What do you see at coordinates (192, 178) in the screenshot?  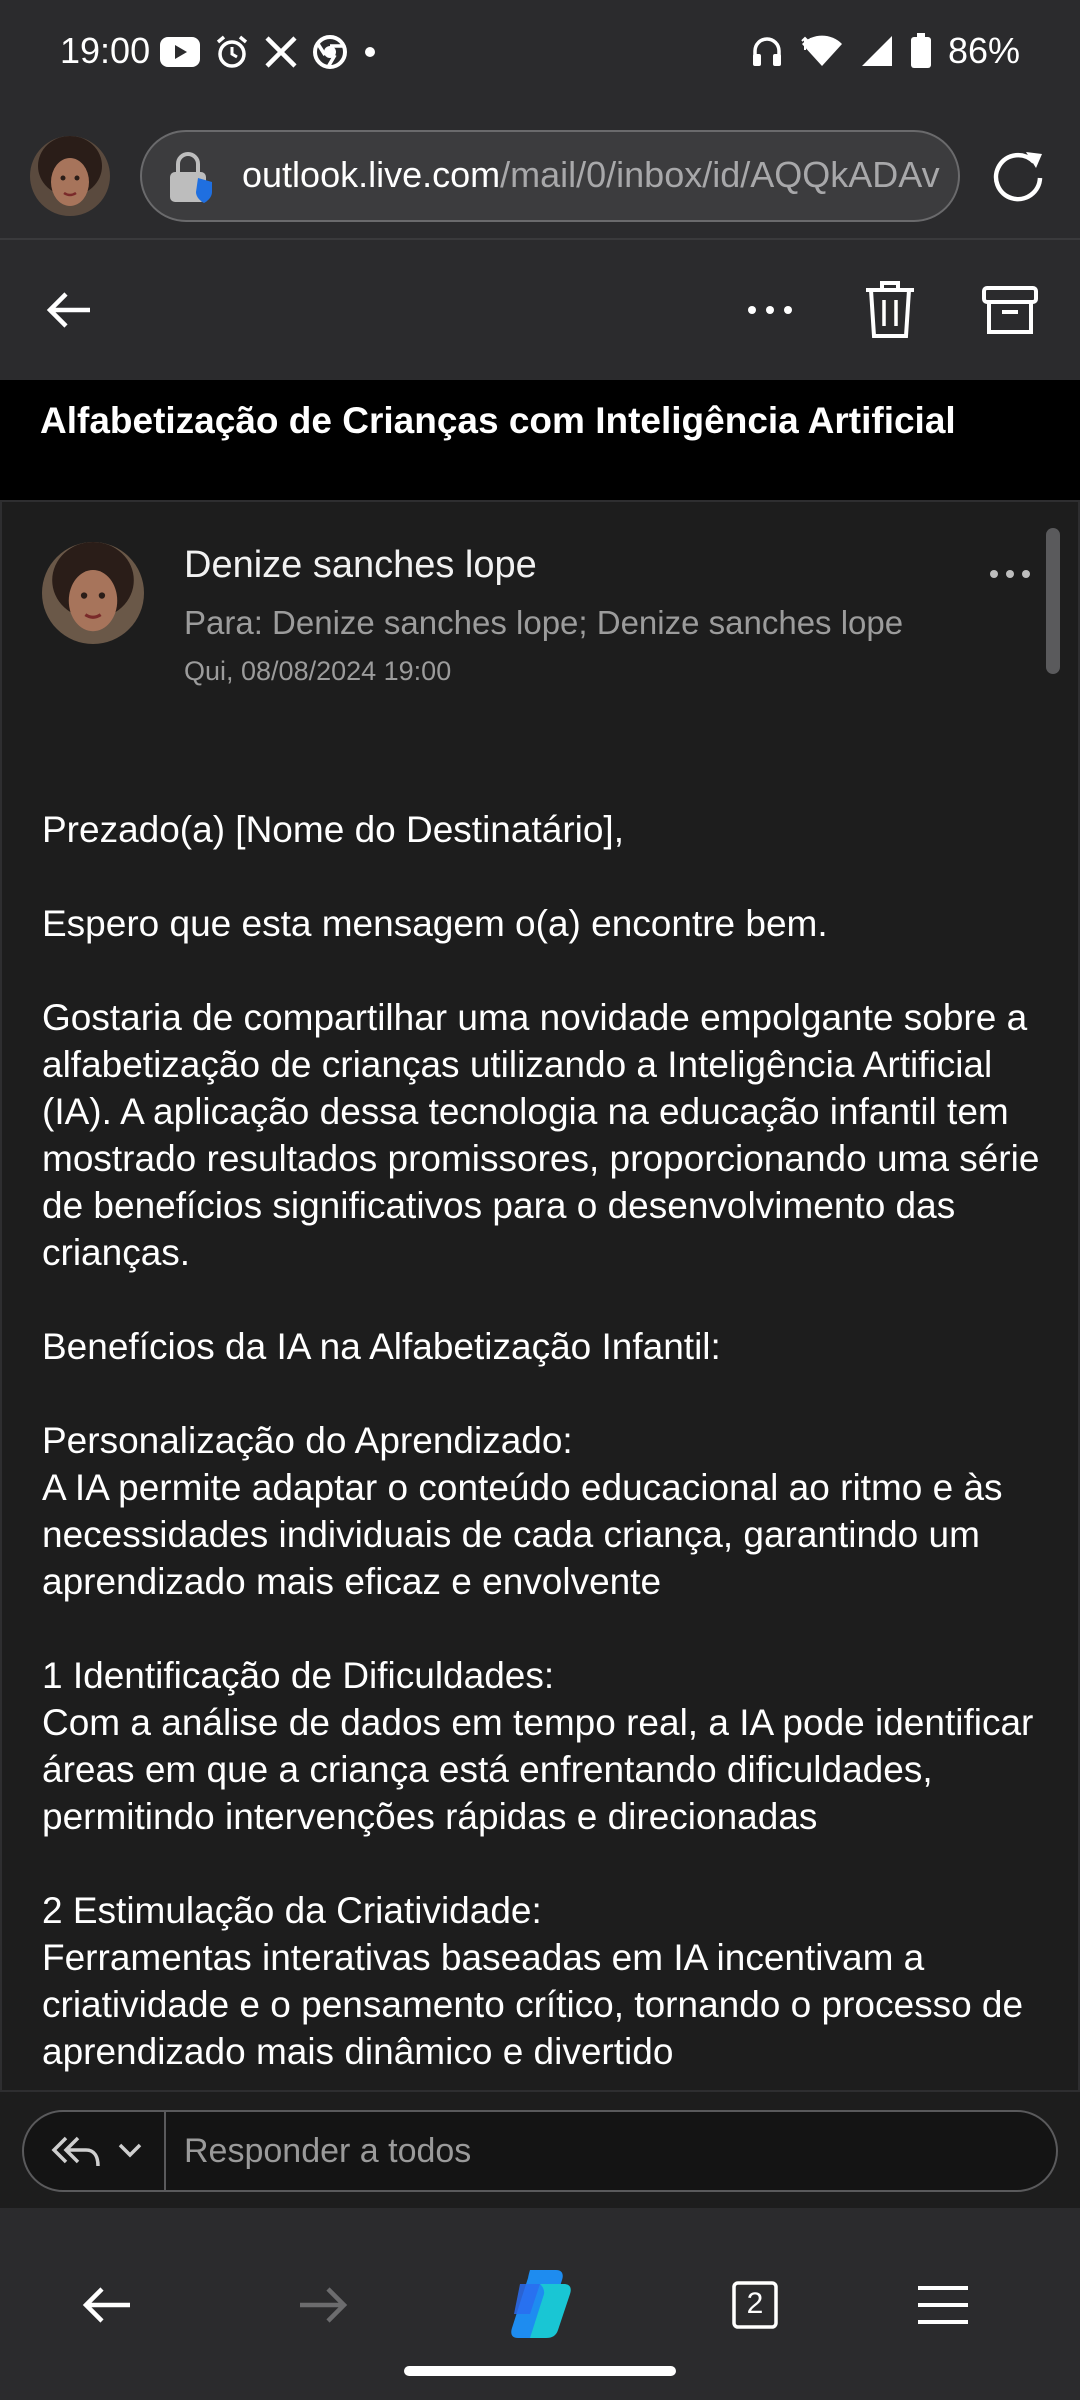 I see `site-info-icon` at bounding box center [192, 178].